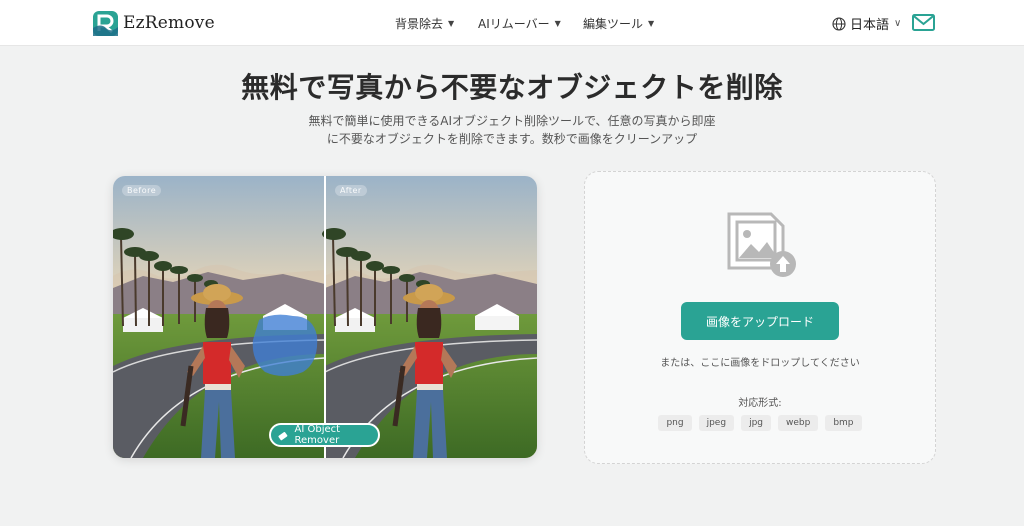 The image size is (1024, 526). Describe the element at coordinates (419, 24) in the screenshot. I see `nav-label: 背景除去` at that location.